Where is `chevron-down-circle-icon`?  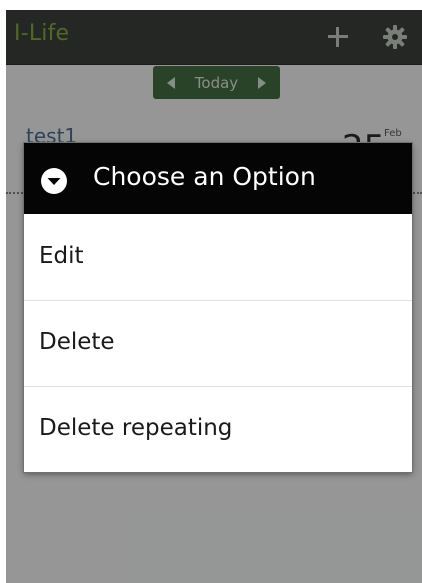
chevron-down-circle-icon is located at coordinates (54, 181).